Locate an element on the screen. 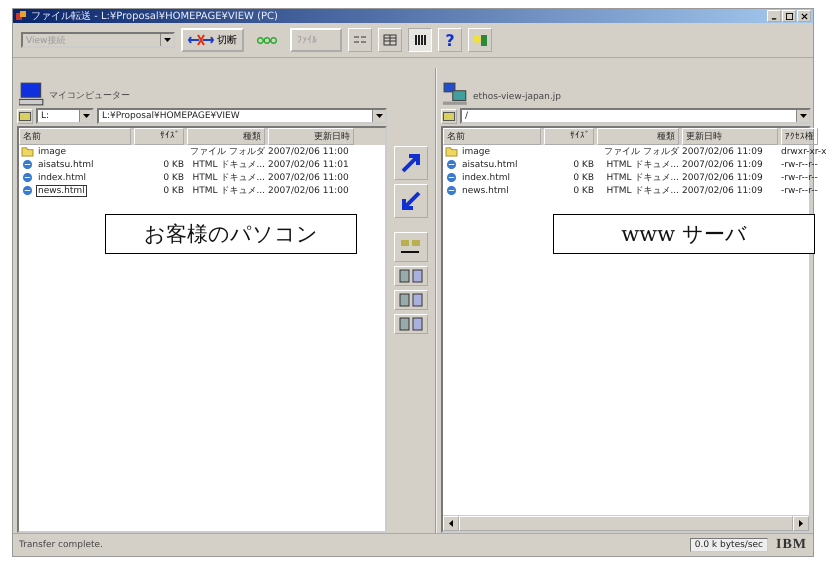 The image size is (832, 563). small-icons-button is located at coordinates (360, 40).